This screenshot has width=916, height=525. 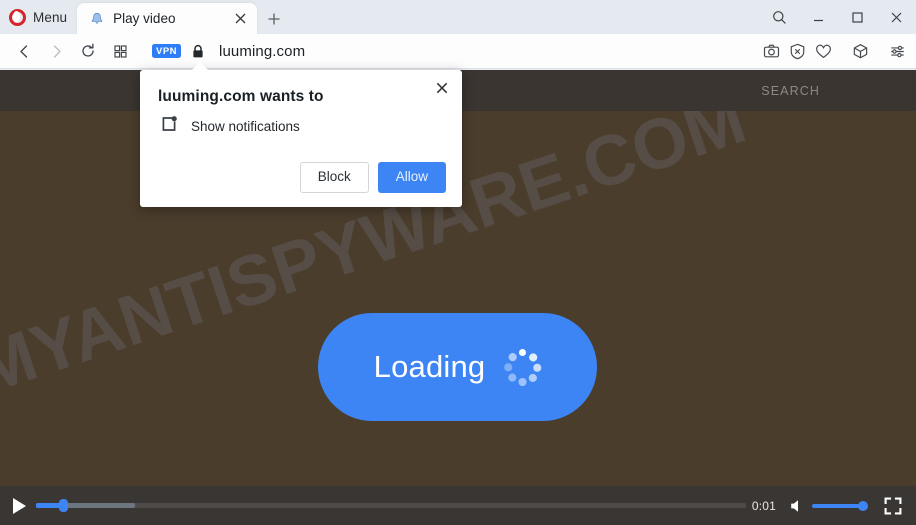 I want to click on forward-arrow-icon, so click(x=56, y=51).